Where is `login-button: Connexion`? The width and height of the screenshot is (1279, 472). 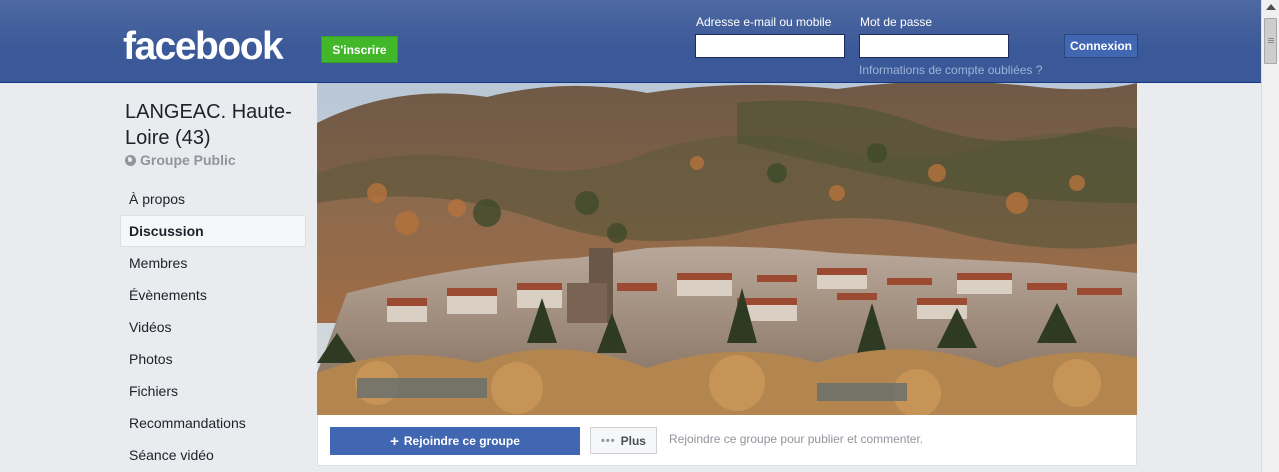
login-button: Connexion is located at coordinates (1101, 46).